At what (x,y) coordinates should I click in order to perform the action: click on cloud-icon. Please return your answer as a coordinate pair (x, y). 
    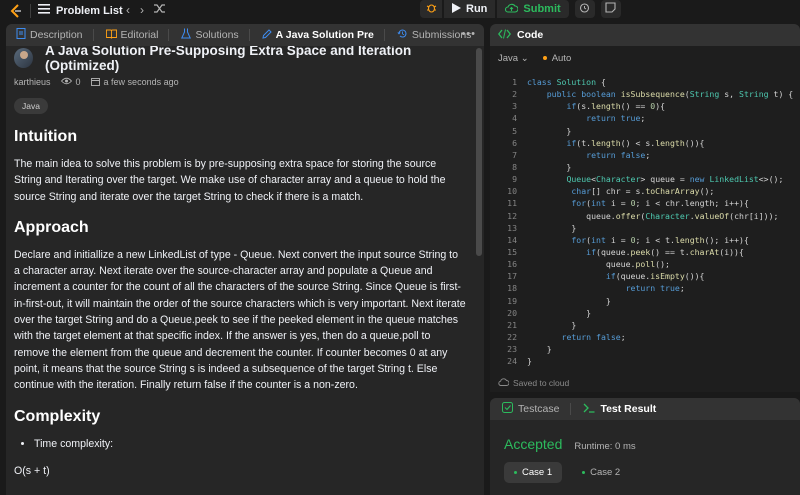
    Looking at the image, I should click on (504, 383).